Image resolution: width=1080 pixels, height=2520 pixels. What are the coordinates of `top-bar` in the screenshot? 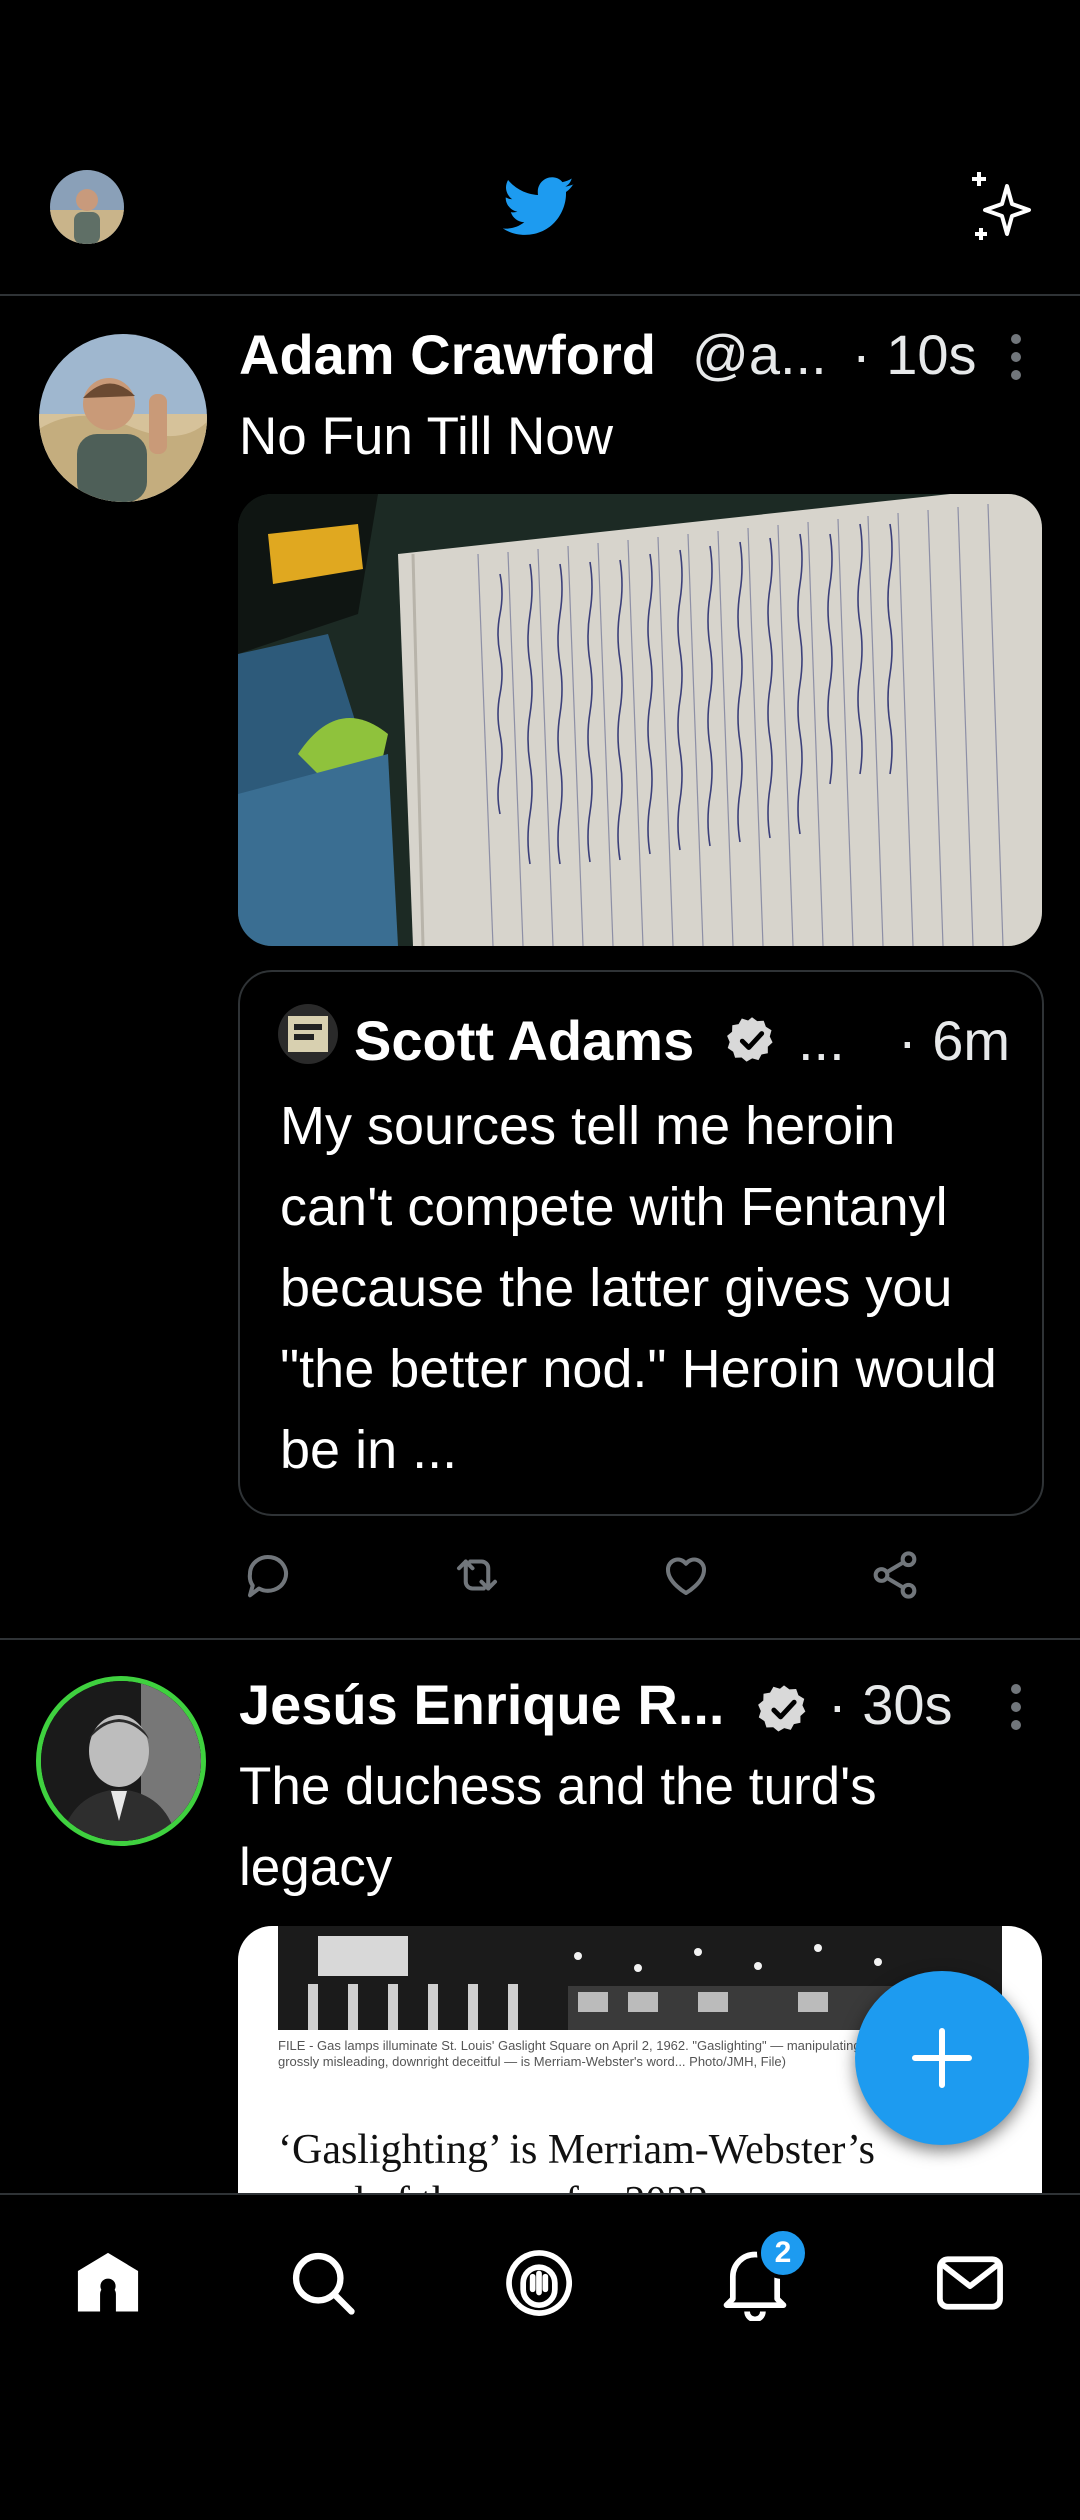 It's located at (540, 148).